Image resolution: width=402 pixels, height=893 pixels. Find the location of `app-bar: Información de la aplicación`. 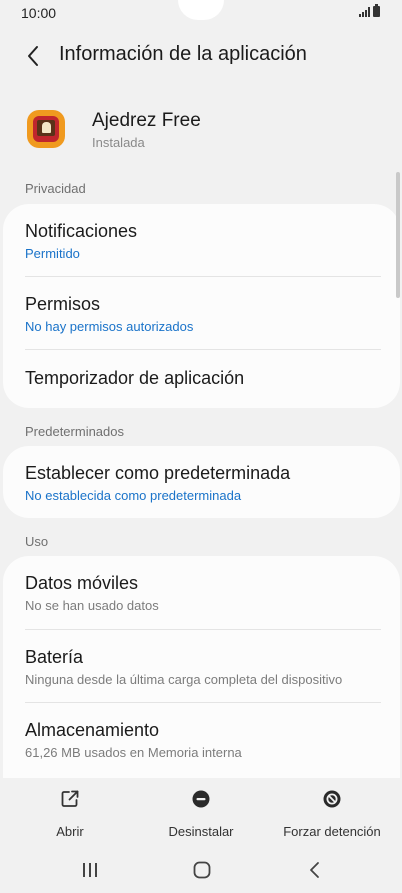

app-bar: Información de la aplicación is located at coordinates (201, 55).